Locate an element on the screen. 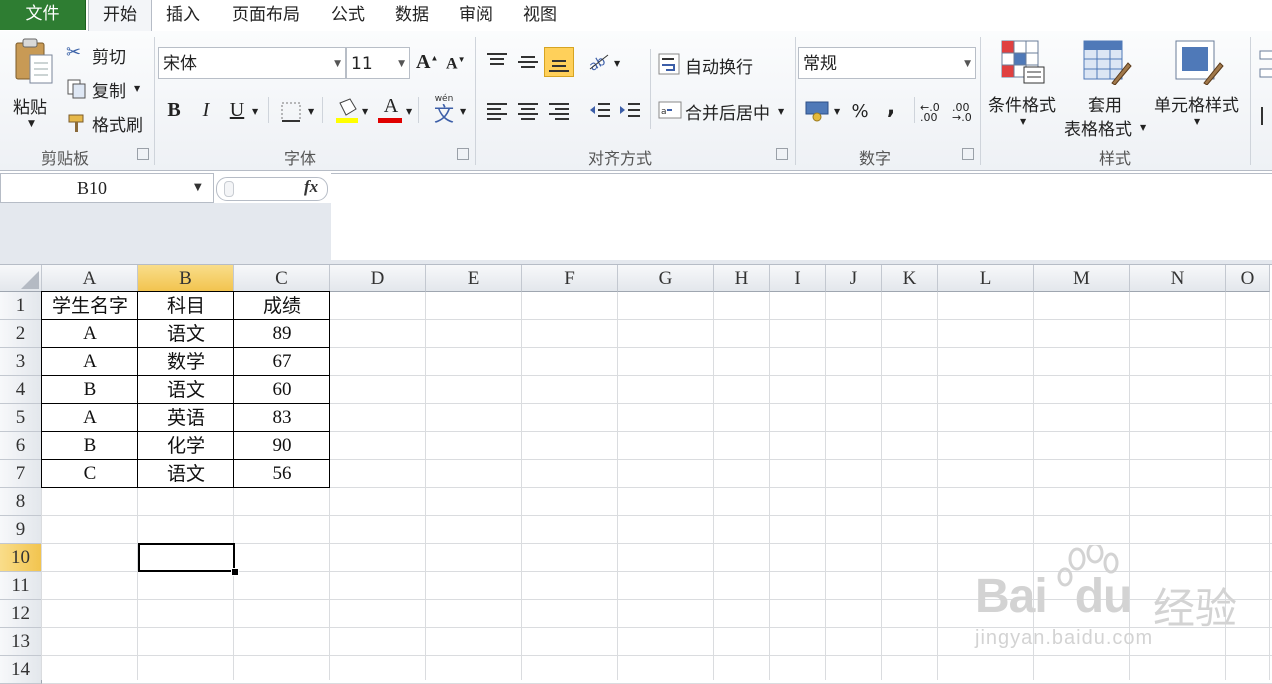 This screenshot has height=684, width=1272. font-color-dropdown-arrow: ▼ is located at coordinates (409, 111).